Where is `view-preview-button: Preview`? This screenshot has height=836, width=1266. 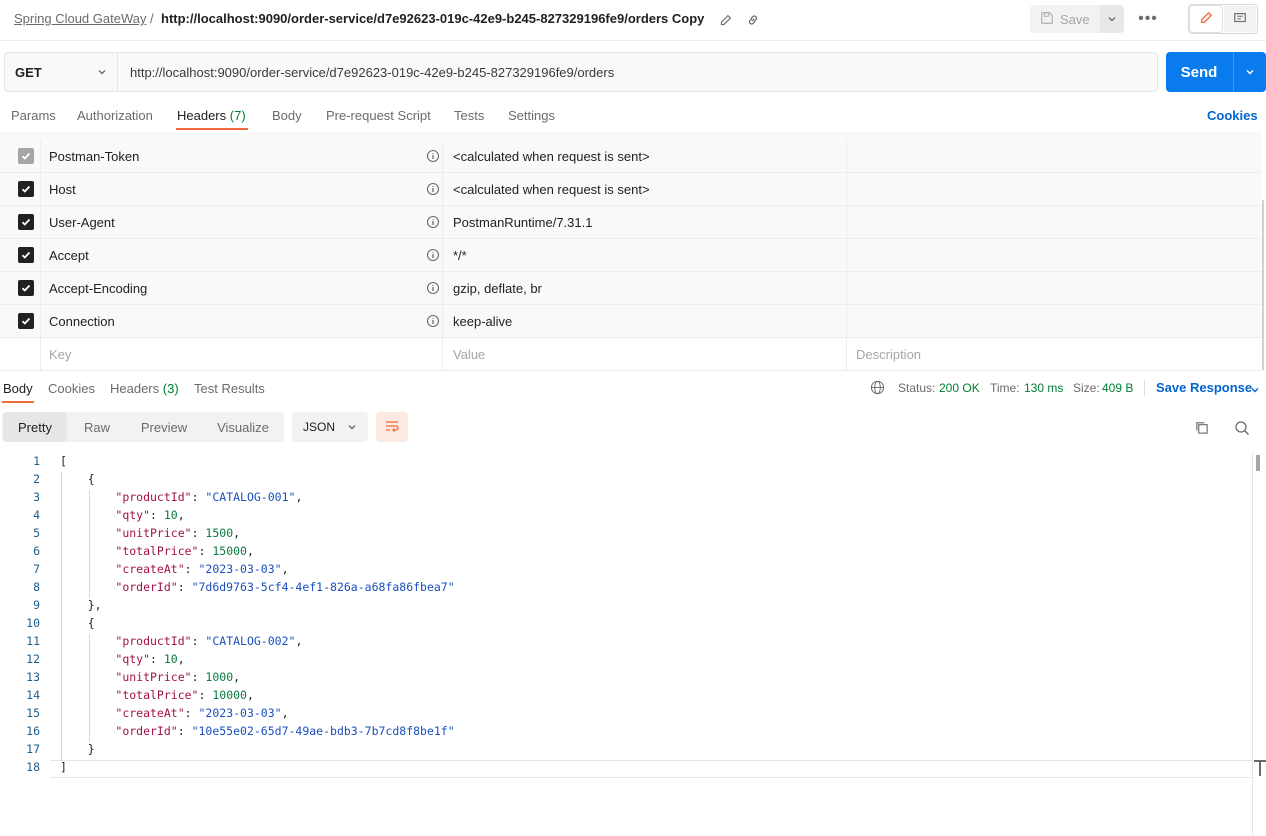
view-preview-button: Preview is located at coordinates (164, 427).